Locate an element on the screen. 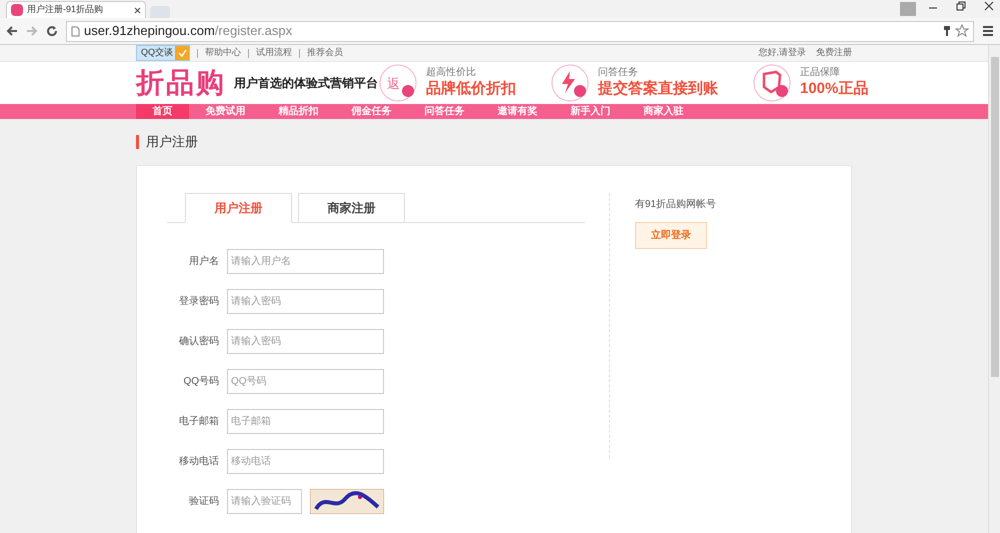  field-label: 移动电话 is located at coordinates (198, 461).